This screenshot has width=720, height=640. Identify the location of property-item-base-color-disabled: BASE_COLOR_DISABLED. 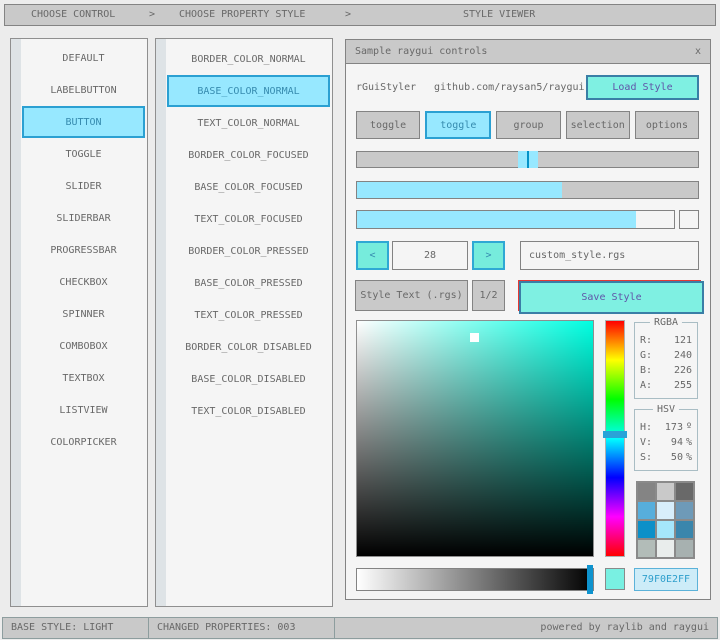
(248, 379).